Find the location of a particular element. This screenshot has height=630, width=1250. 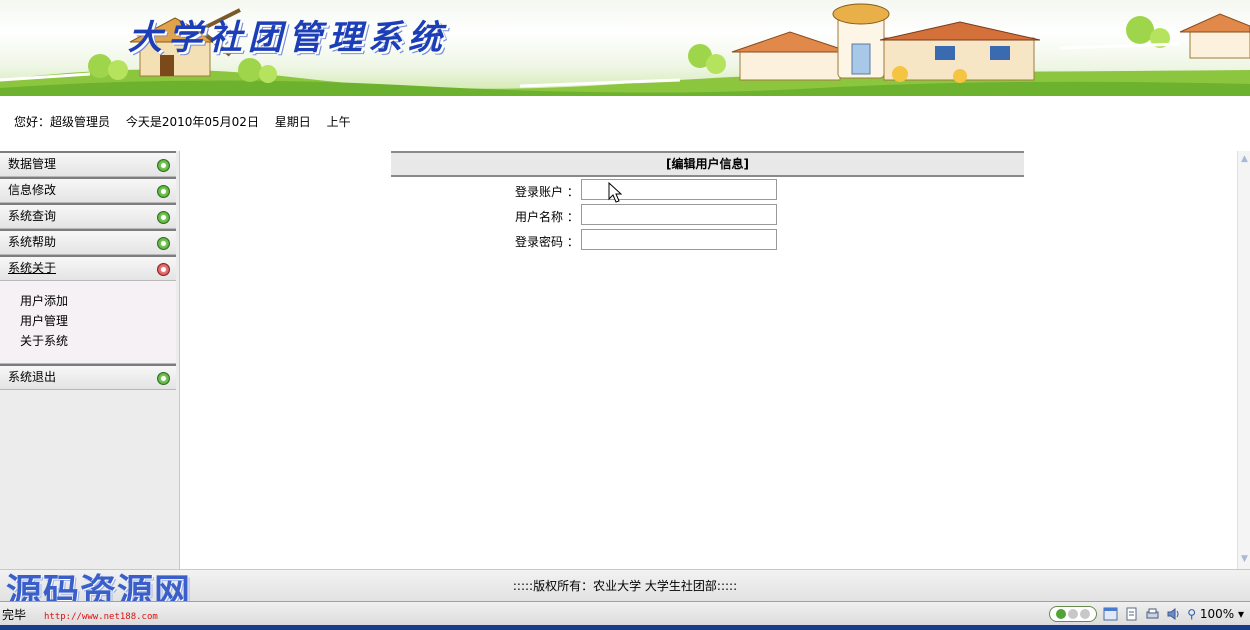

mouse-cursor-icon is located at coordinates (615, 192).